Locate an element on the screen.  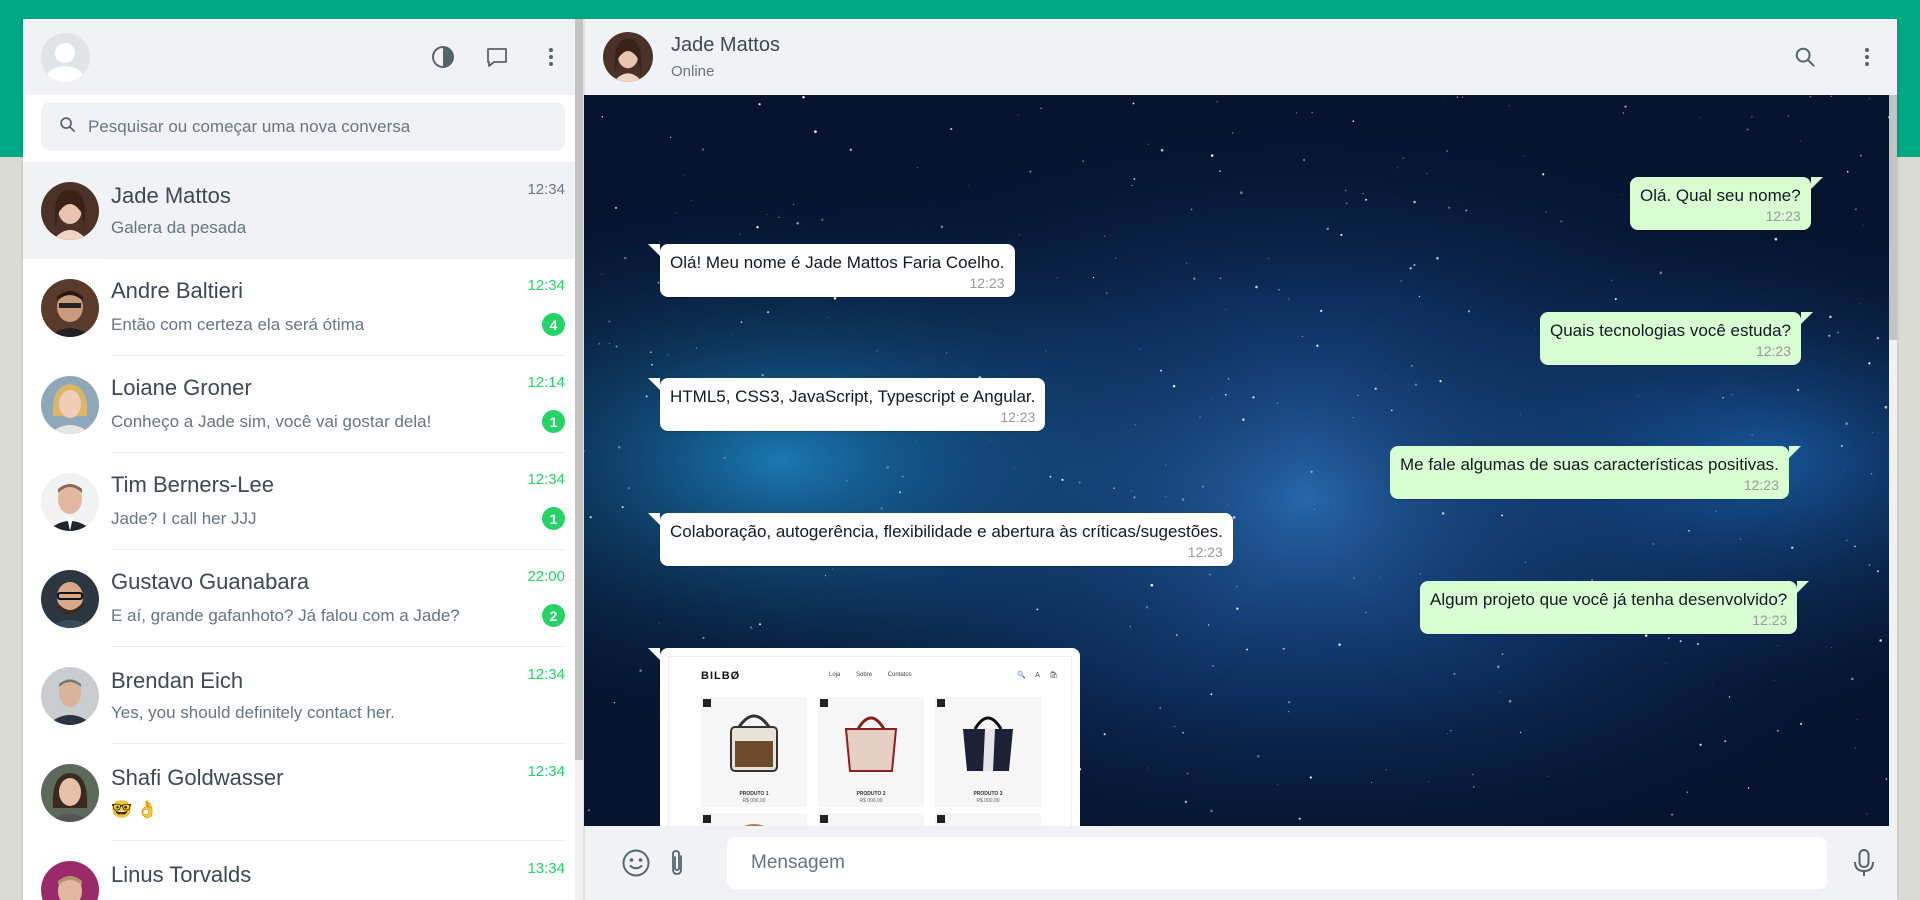
sidebar-header is located at coordinates (303, 57).